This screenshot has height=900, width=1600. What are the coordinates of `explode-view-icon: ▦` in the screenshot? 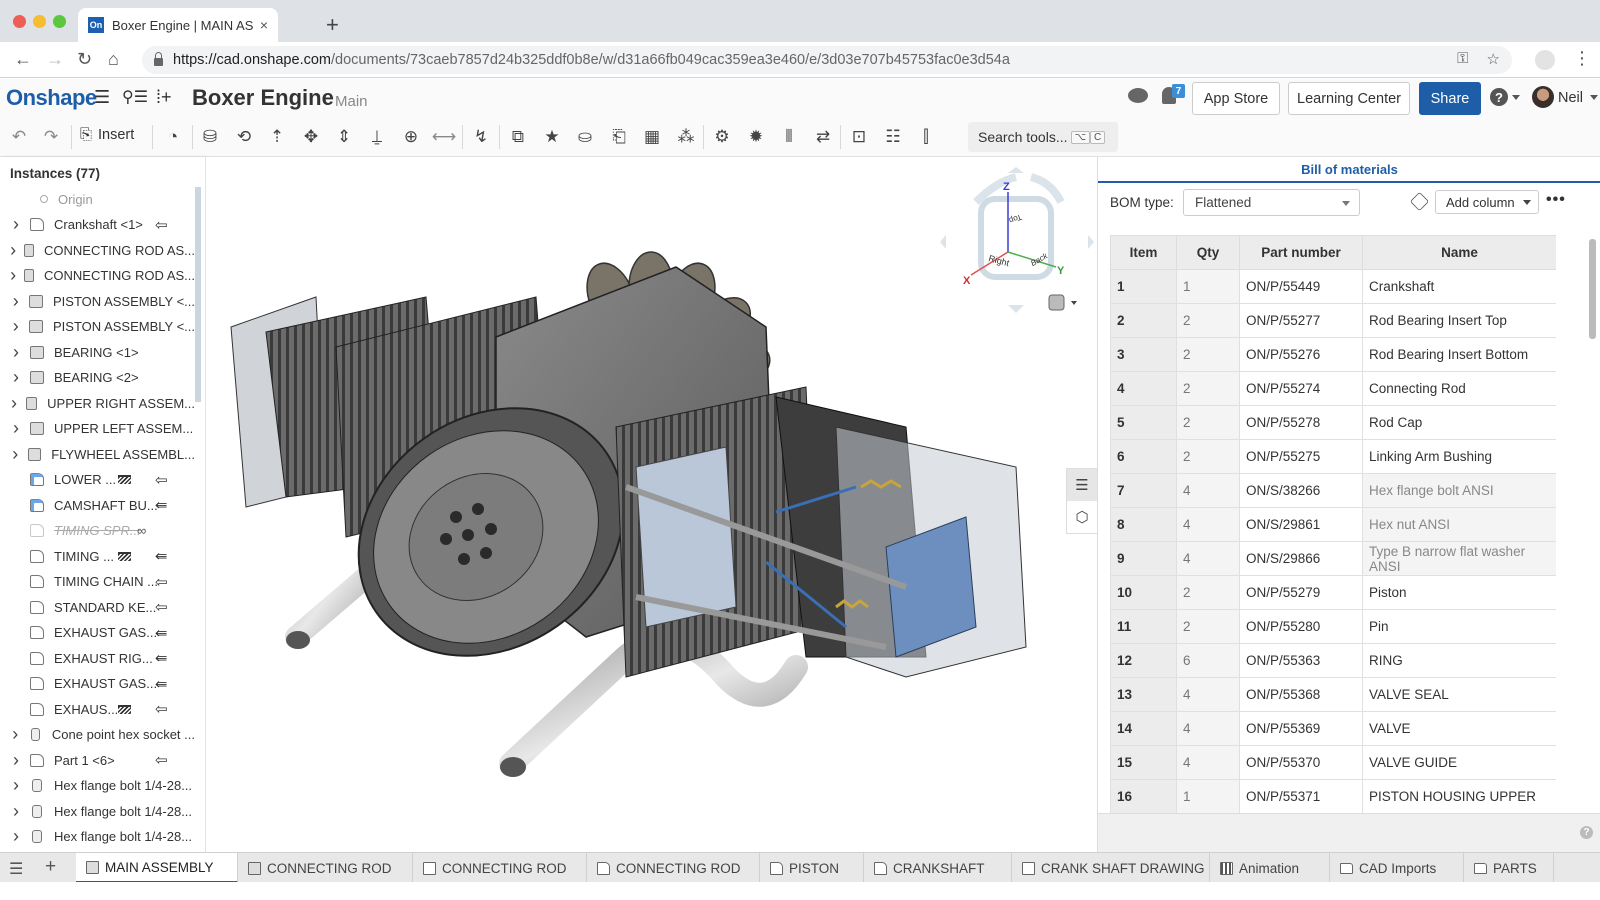 It's located at (652, 137).